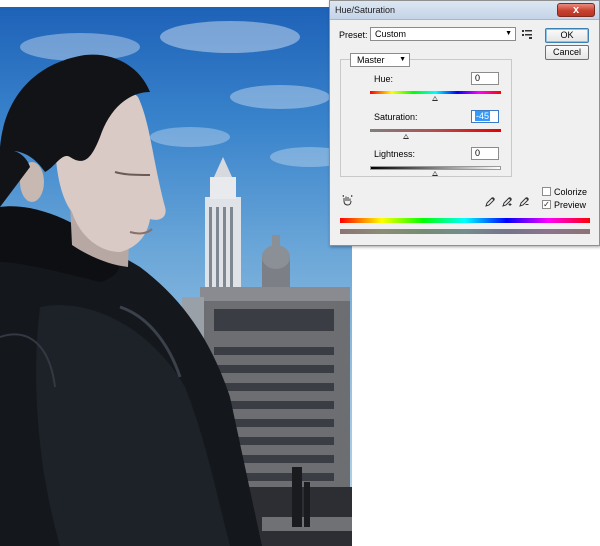  What do you see at coordinates (465, 220) in the screenshot?
I see `source-color-bar` at bounding box center [465, 220].